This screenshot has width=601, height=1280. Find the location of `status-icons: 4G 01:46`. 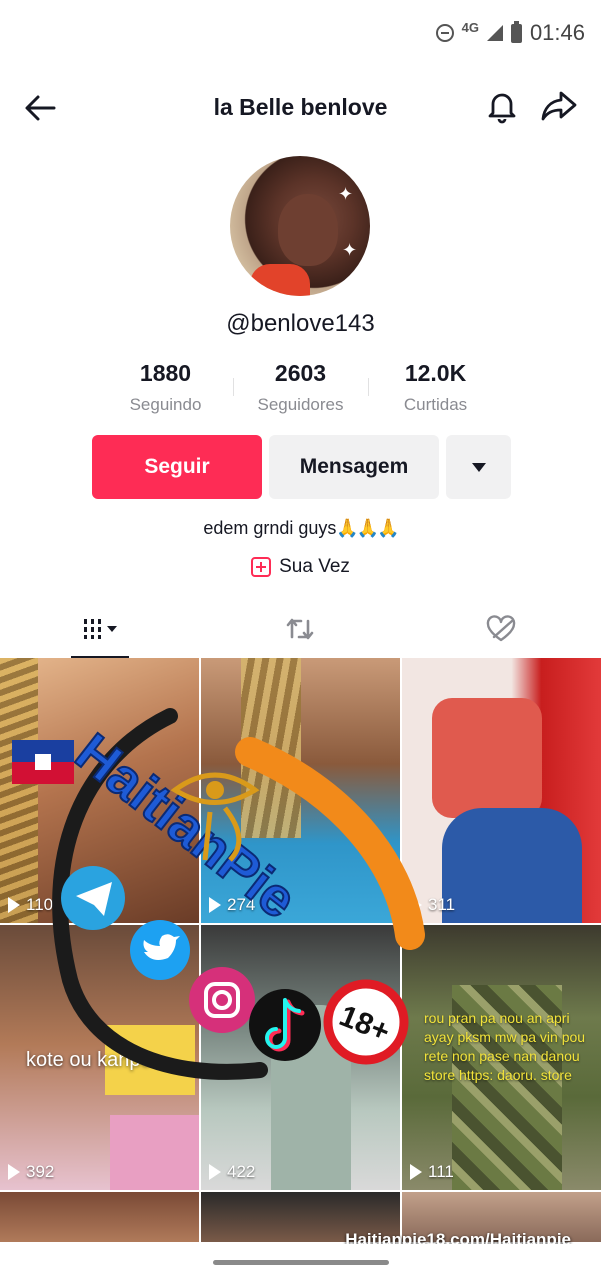

status-icons: 4G 01:46 is located at coordinates (510, 32).